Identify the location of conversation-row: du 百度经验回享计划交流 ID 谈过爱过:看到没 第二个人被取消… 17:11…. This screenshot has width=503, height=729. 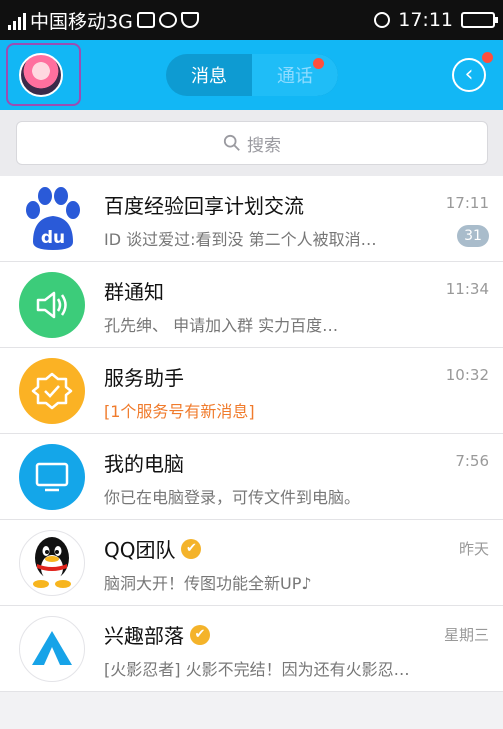
(251, 219).